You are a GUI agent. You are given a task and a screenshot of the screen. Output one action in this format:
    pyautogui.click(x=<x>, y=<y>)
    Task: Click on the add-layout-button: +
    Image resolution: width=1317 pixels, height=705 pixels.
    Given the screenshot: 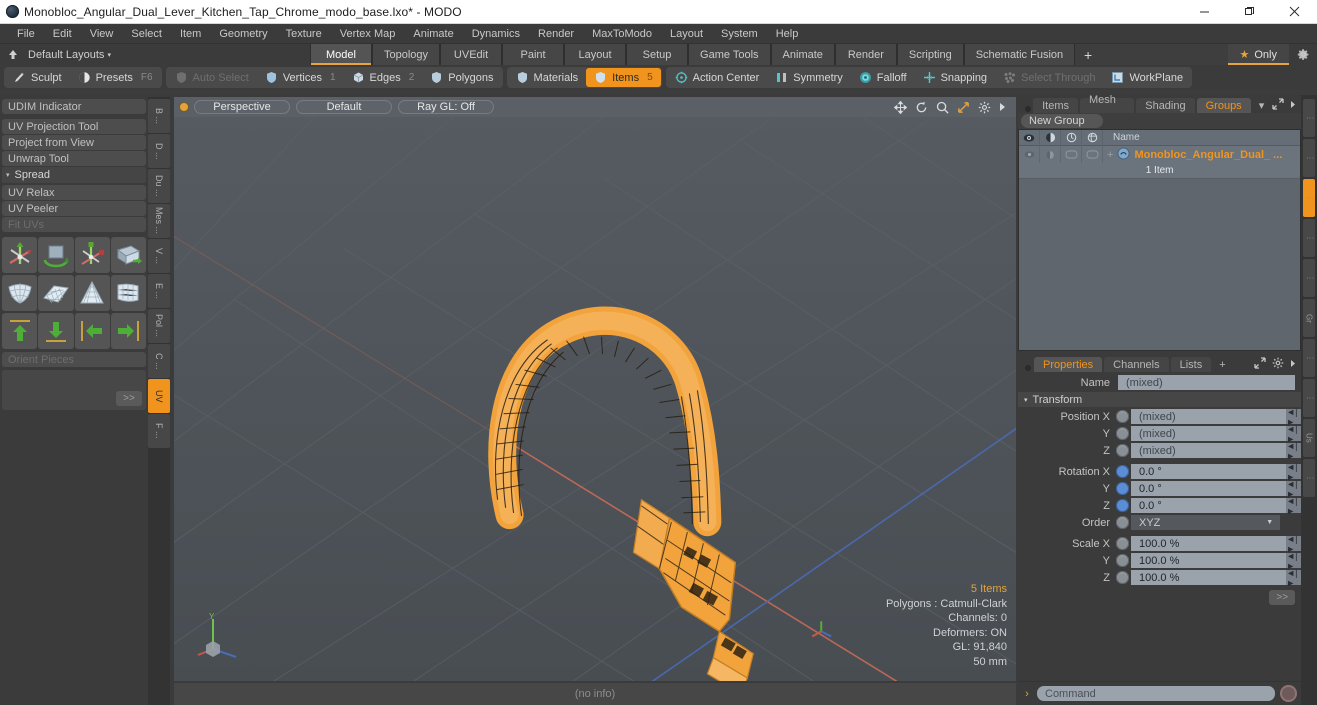 What is the action you would take?
    pyautogui.click(x=1088, y=54)
    